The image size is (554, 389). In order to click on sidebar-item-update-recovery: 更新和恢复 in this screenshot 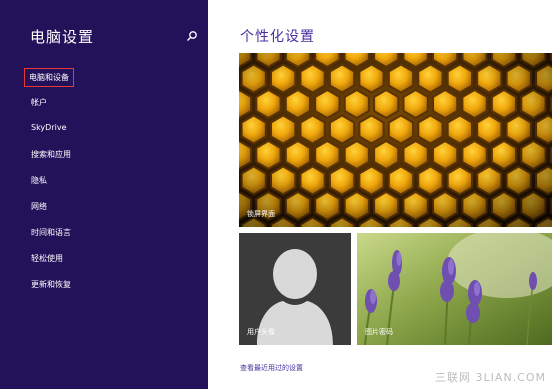, I will do `click(51, 284)`.